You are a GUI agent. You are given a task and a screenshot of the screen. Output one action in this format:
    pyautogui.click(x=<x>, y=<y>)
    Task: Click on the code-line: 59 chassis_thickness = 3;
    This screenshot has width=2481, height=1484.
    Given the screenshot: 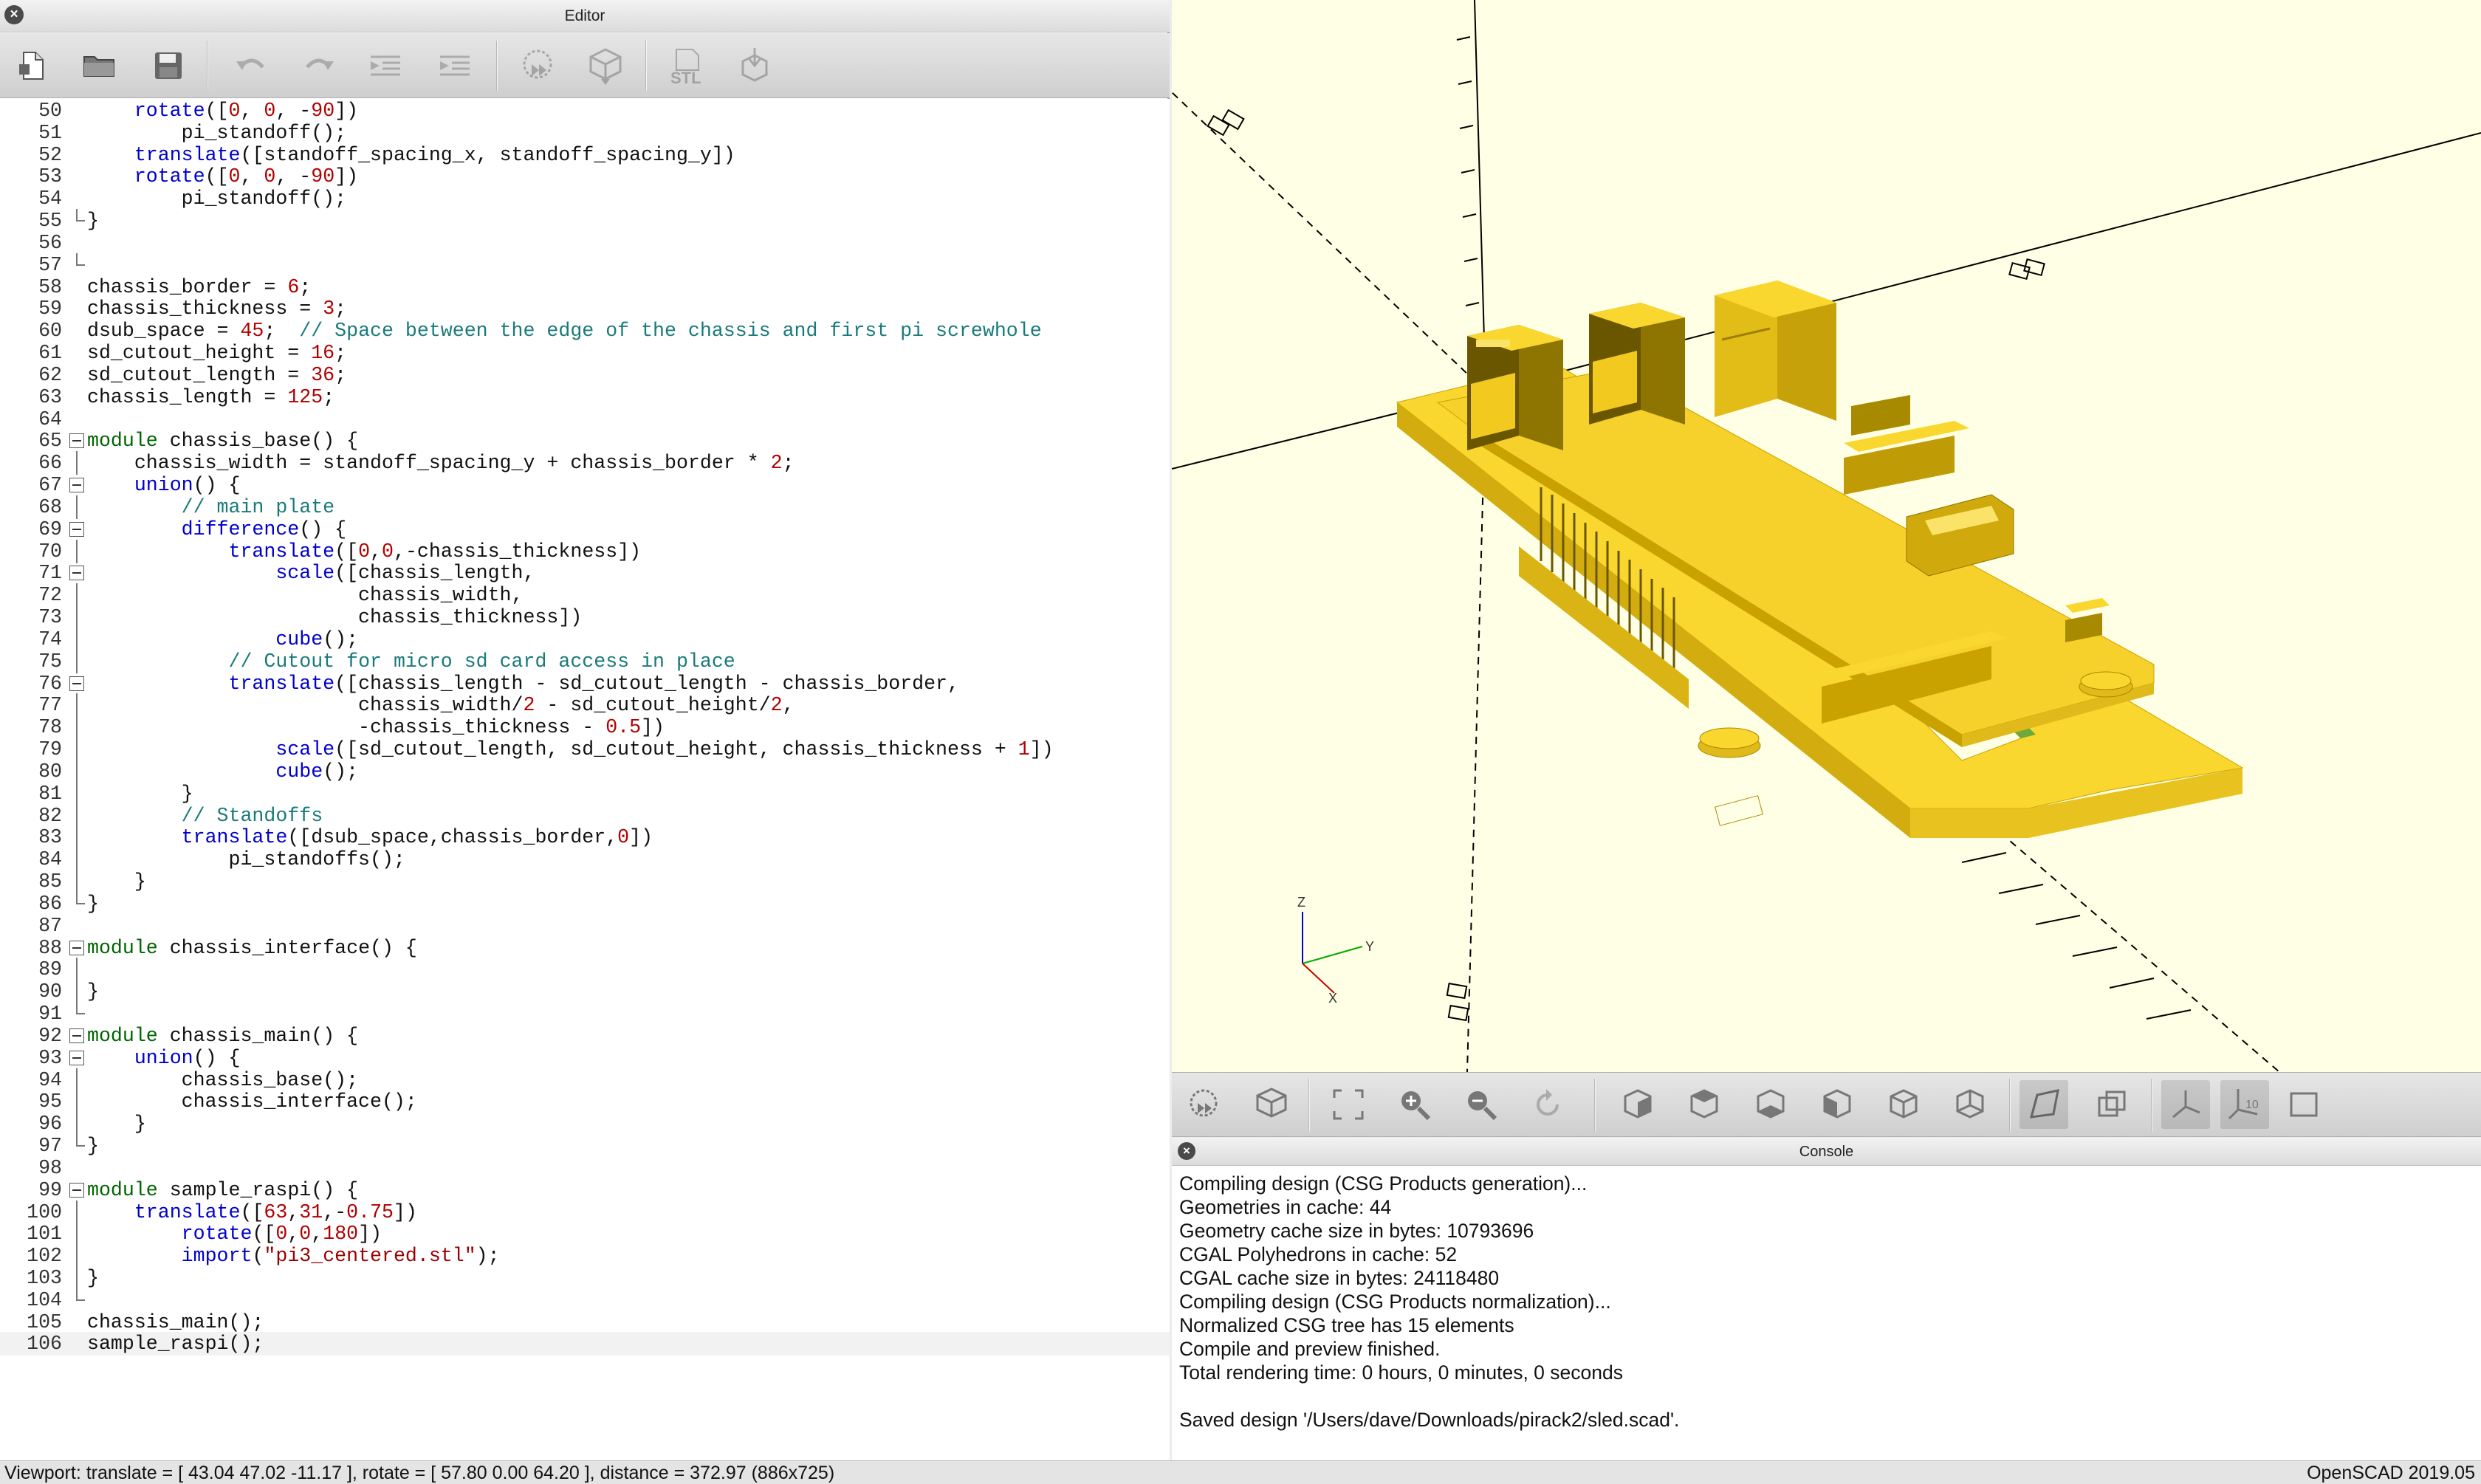 What is the action you would take?
    pyautogui.click(x=585, y=308)
    